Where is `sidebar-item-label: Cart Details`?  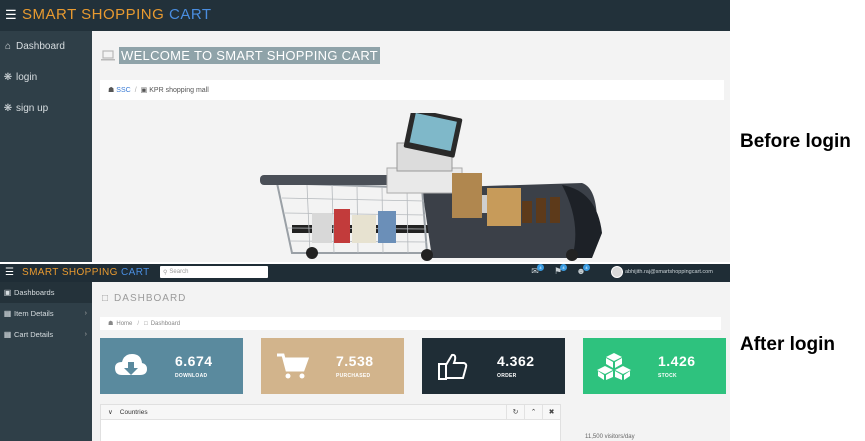 sidebar-item-label: Cart Details is located at coordinates (34, 334).